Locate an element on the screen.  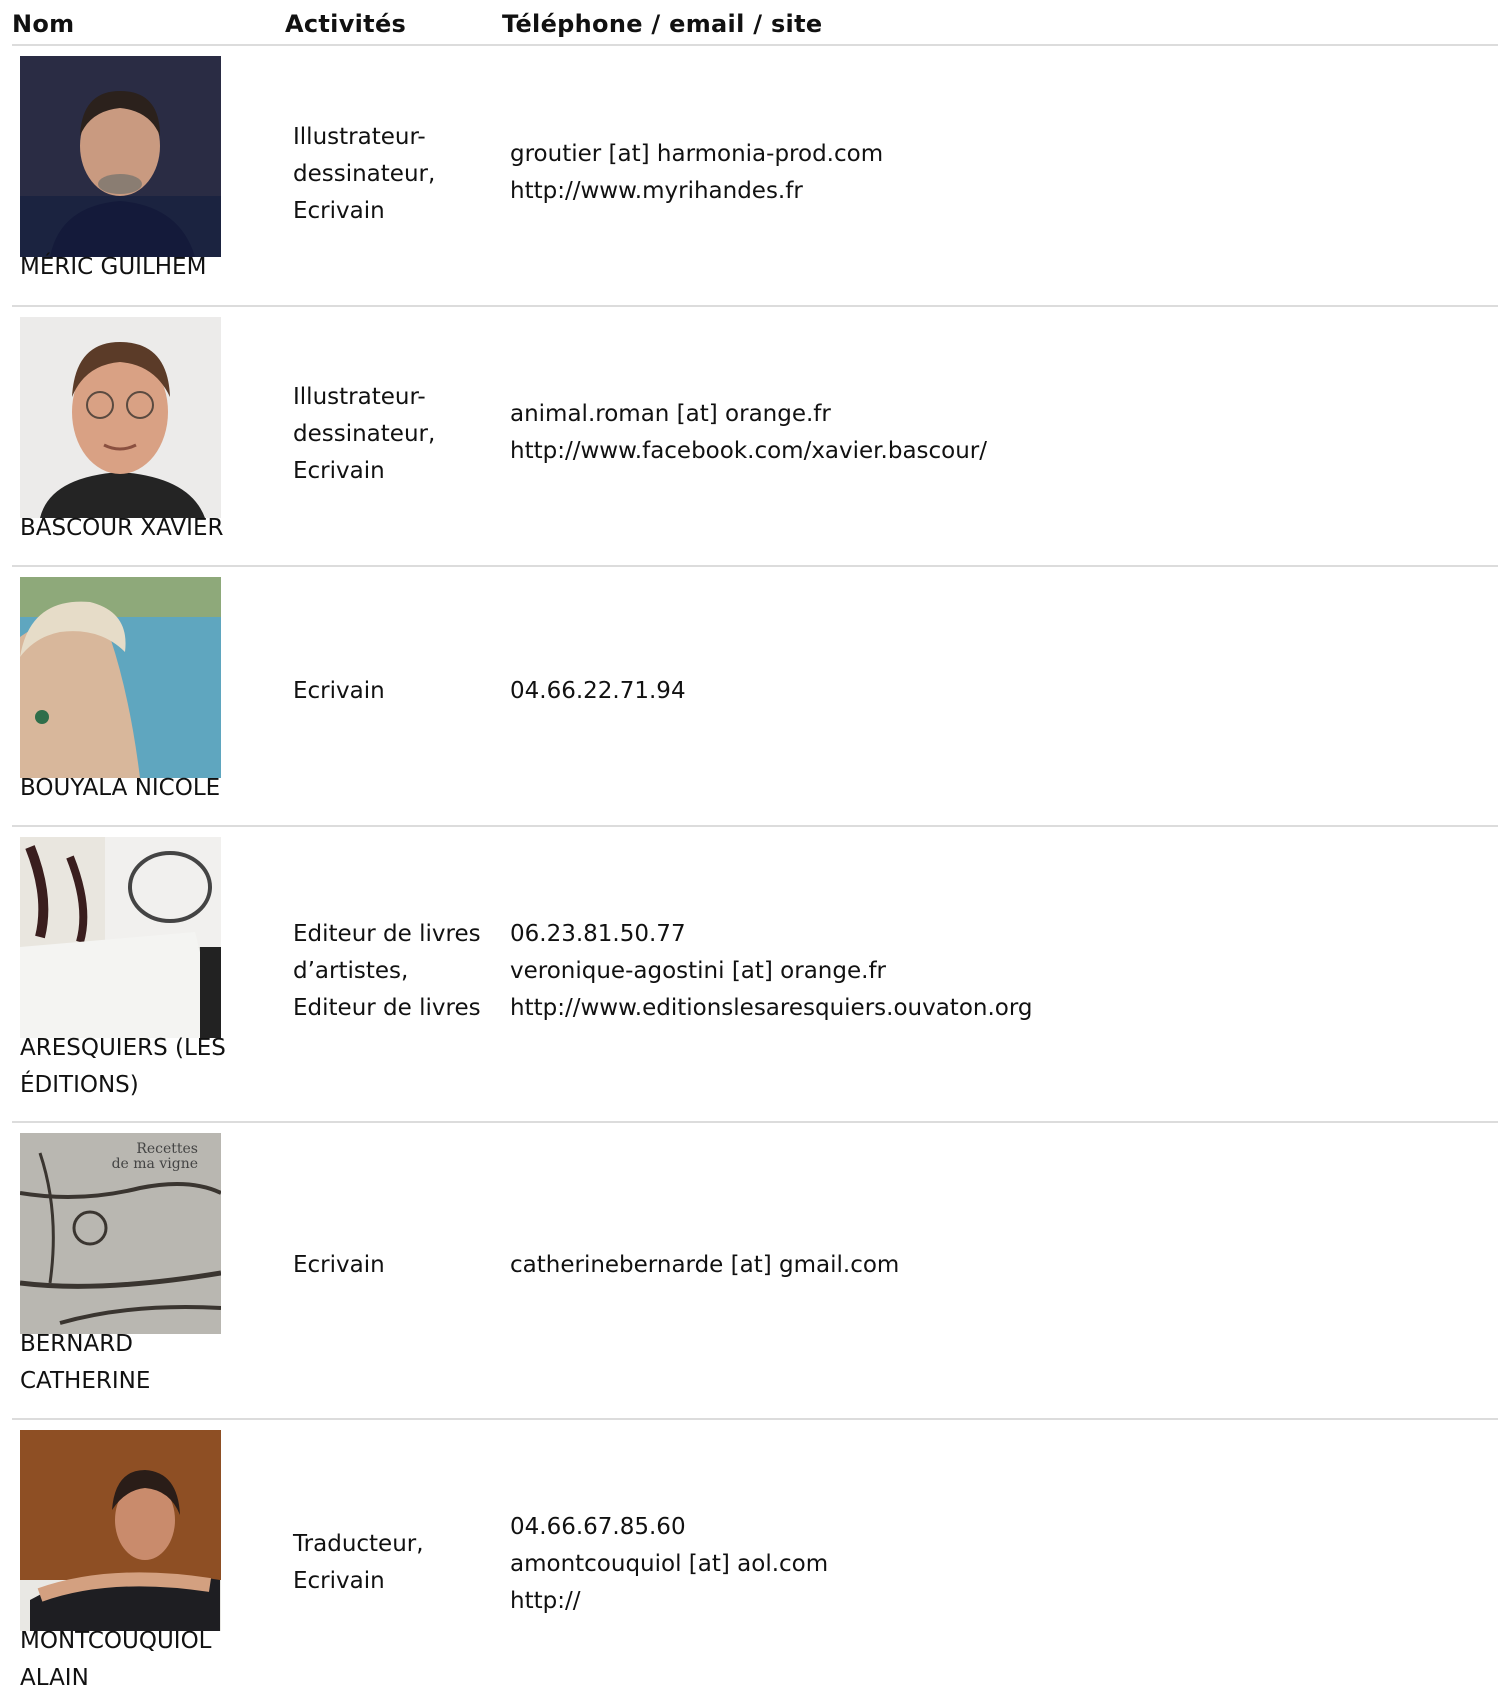
book-photo is located at coordinates (120, 937).